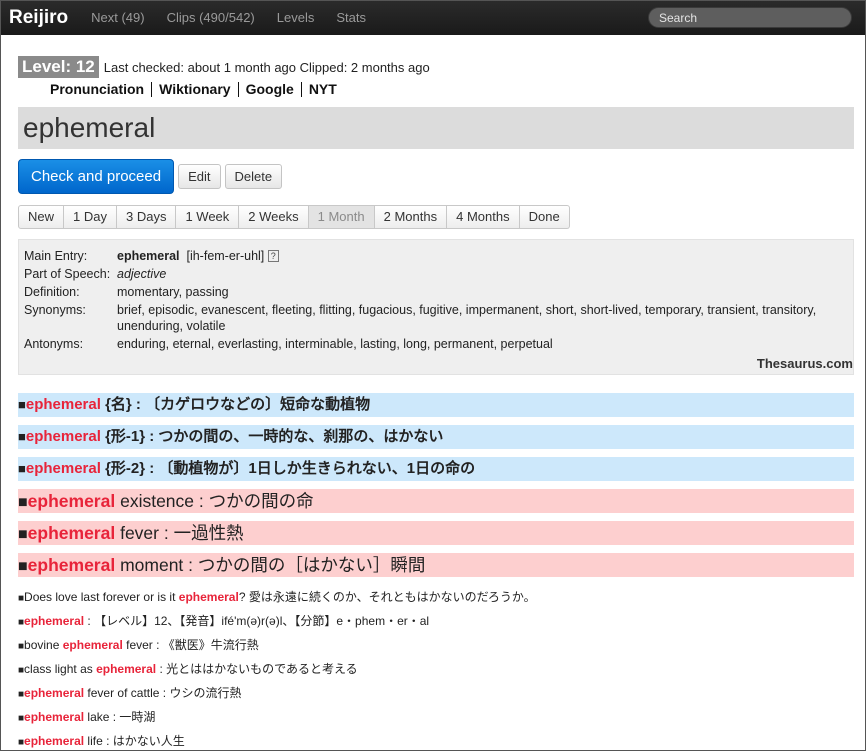  Describe the element at coordinates (273, 256) in the screenshot. I see `help-icon: ?` at that location.